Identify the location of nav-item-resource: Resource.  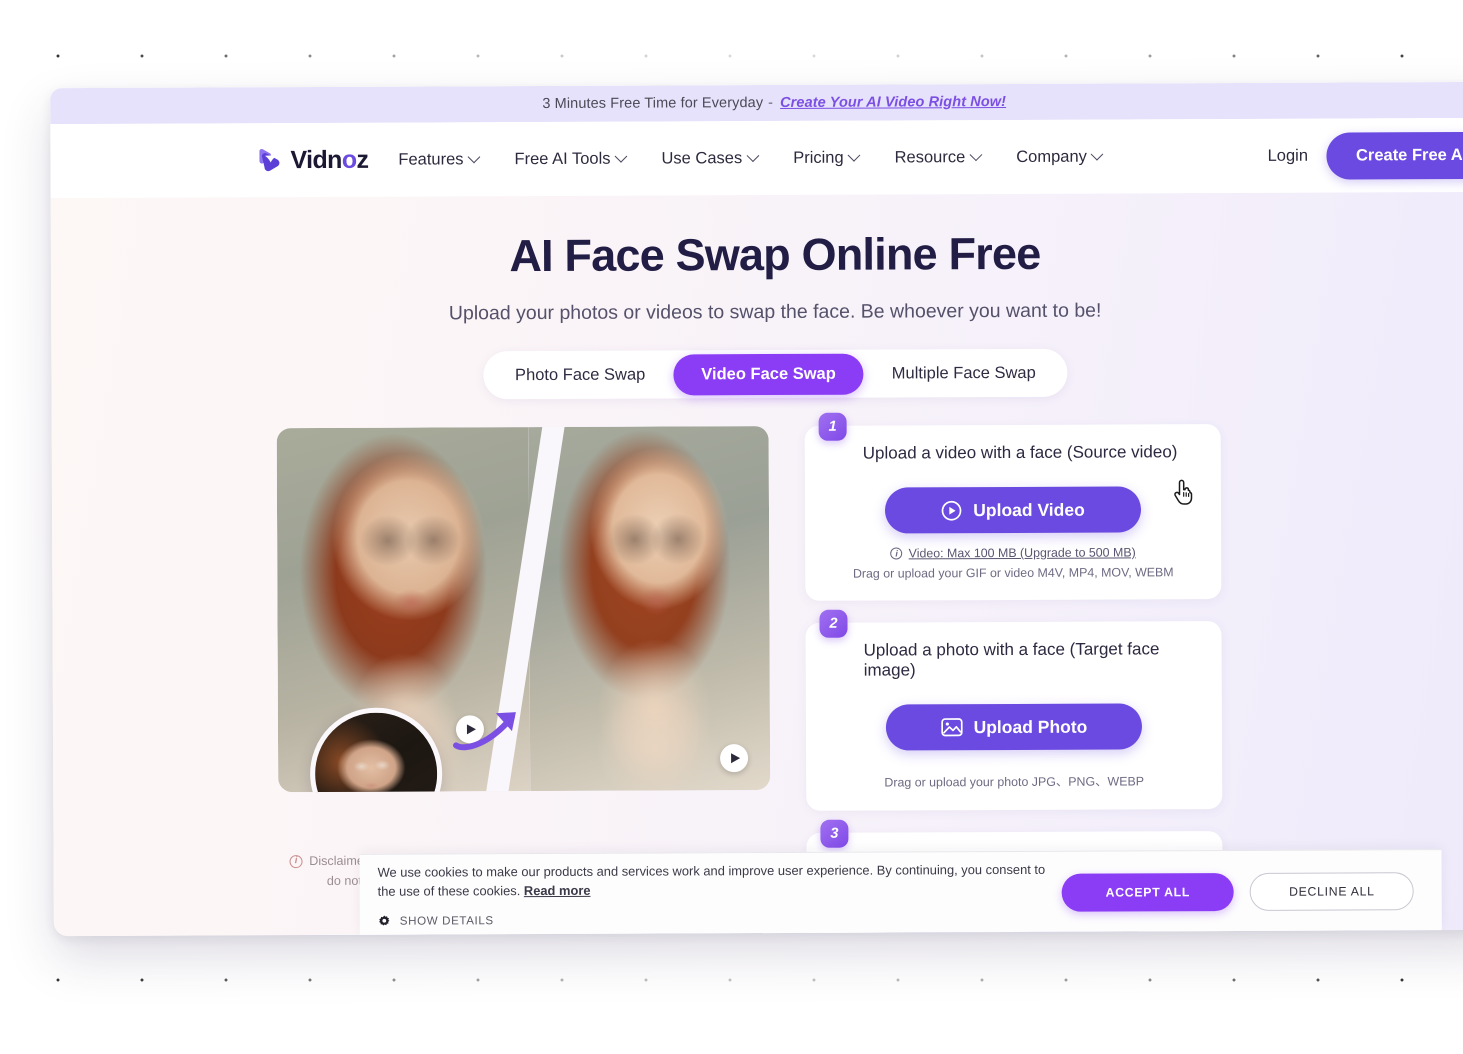
(938, 157).